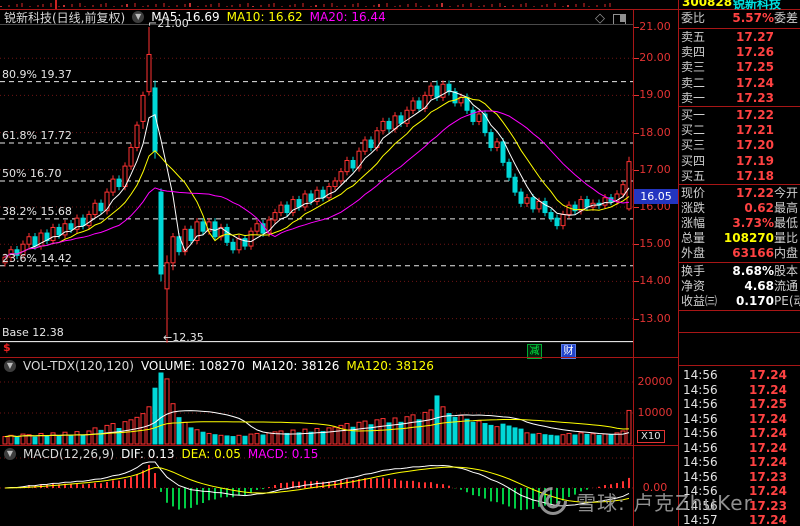  What do you see at coordinates (33, 332) in the screenshot?
I see `base-line-label: Base 12.38` at bounding box center [33, 332].